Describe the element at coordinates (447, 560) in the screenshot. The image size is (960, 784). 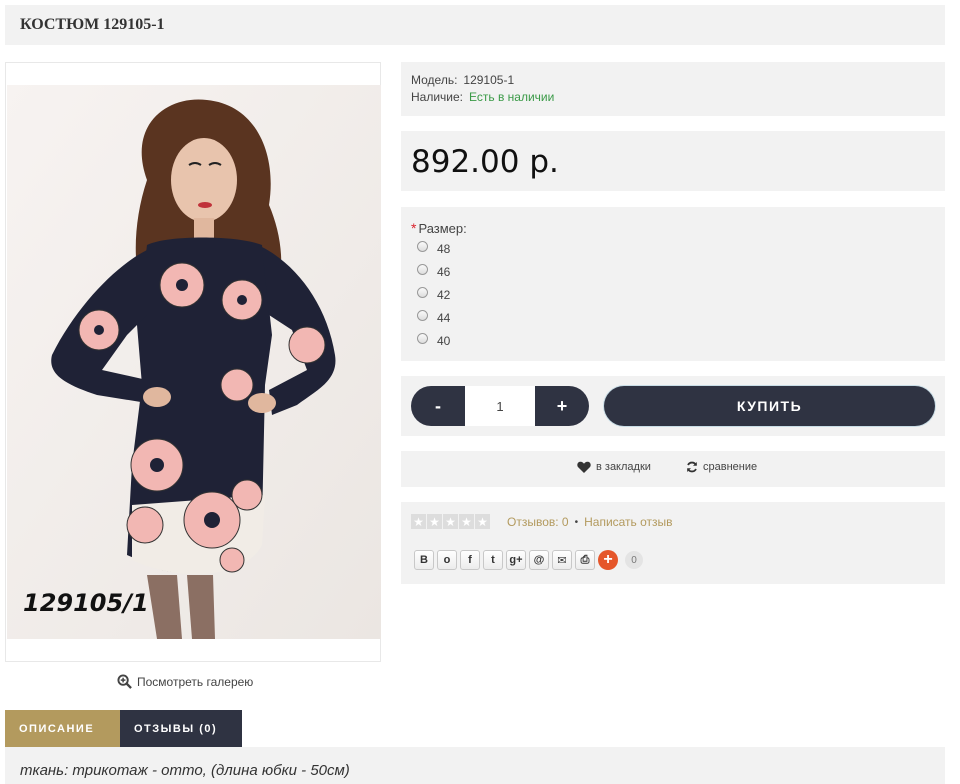
I see `odnoklassniki-share-icon: о` at that location.